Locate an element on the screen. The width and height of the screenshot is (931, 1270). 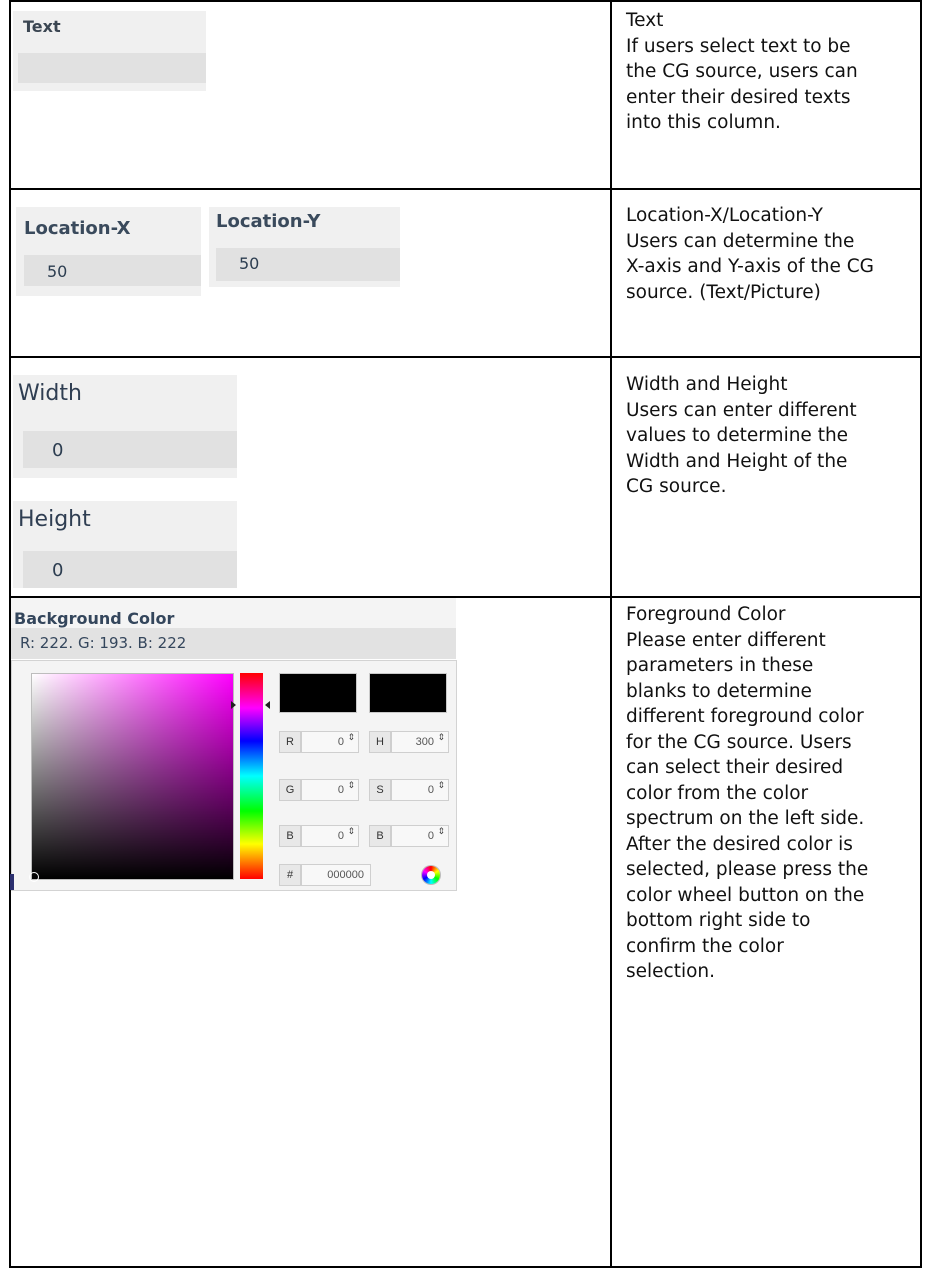
red-field: R 0 ⇕ is located at coordinates (319, 742).